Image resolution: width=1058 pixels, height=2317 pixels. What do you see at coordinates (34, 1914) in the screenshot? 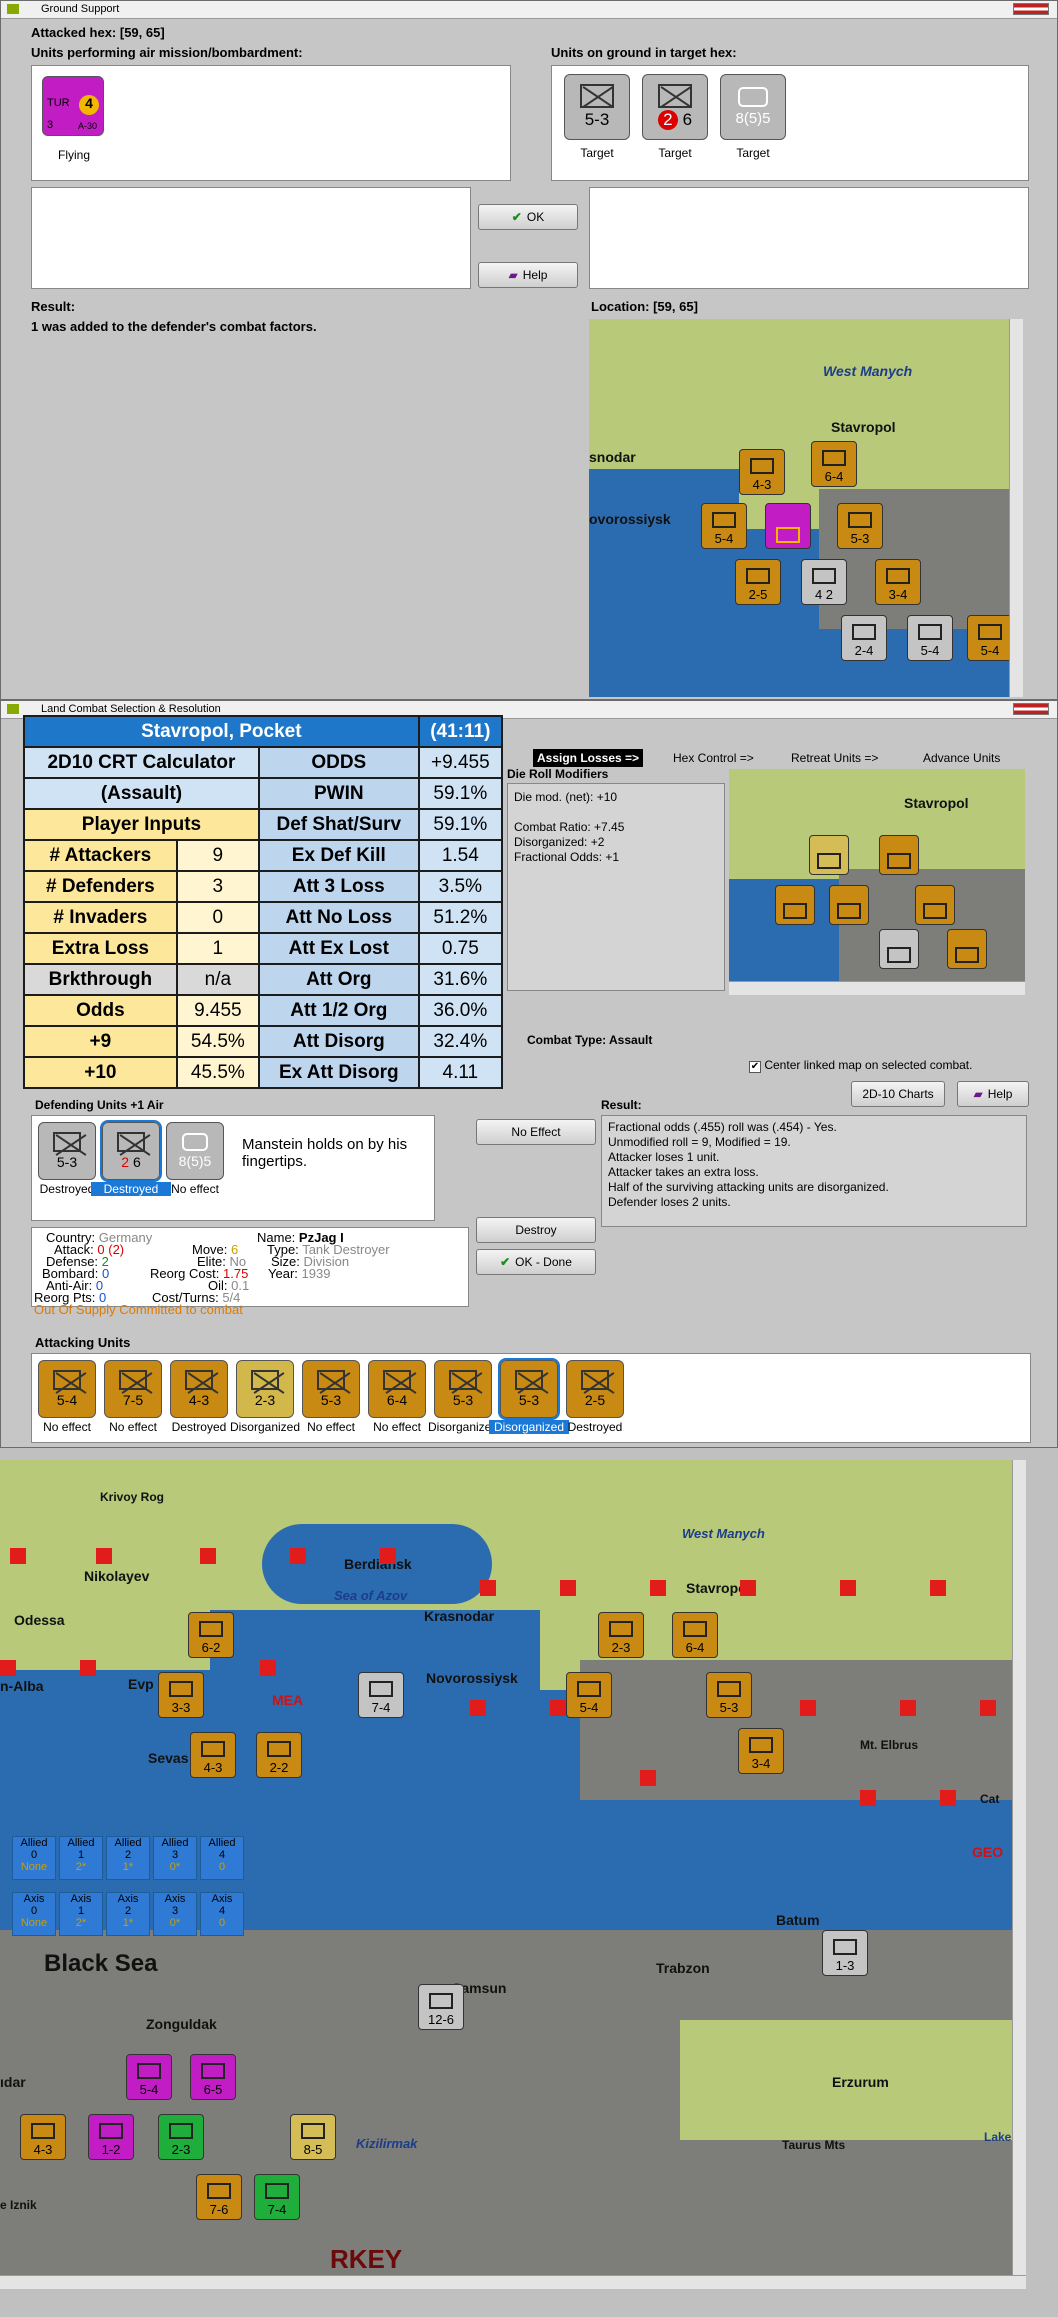
I see `axis-box: Axis 0 None` at bounding box center [34, 1914].